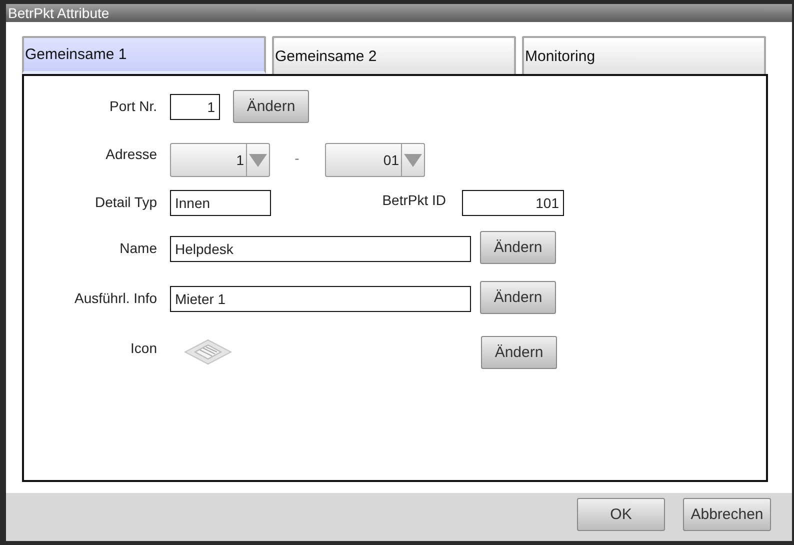 This screenshot has width=794, height=545. What do you see at coordinates (375, 160) in the screenshot?
I see `dropdown: 01` at bounding box center [375, 160].